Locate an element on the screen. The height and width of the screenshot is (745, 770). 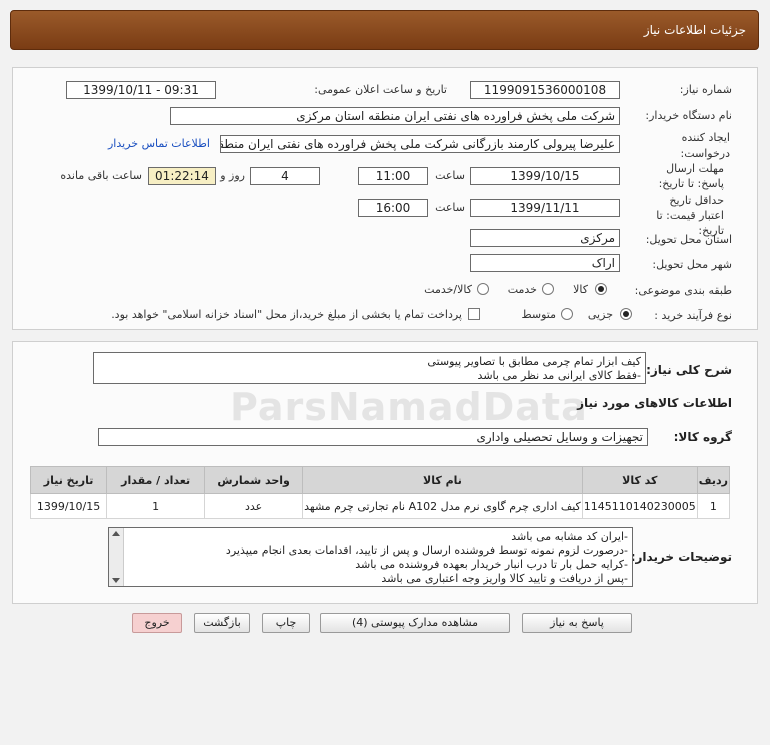
col-unit: واحد شمارش is located at coordinates (254, 480).